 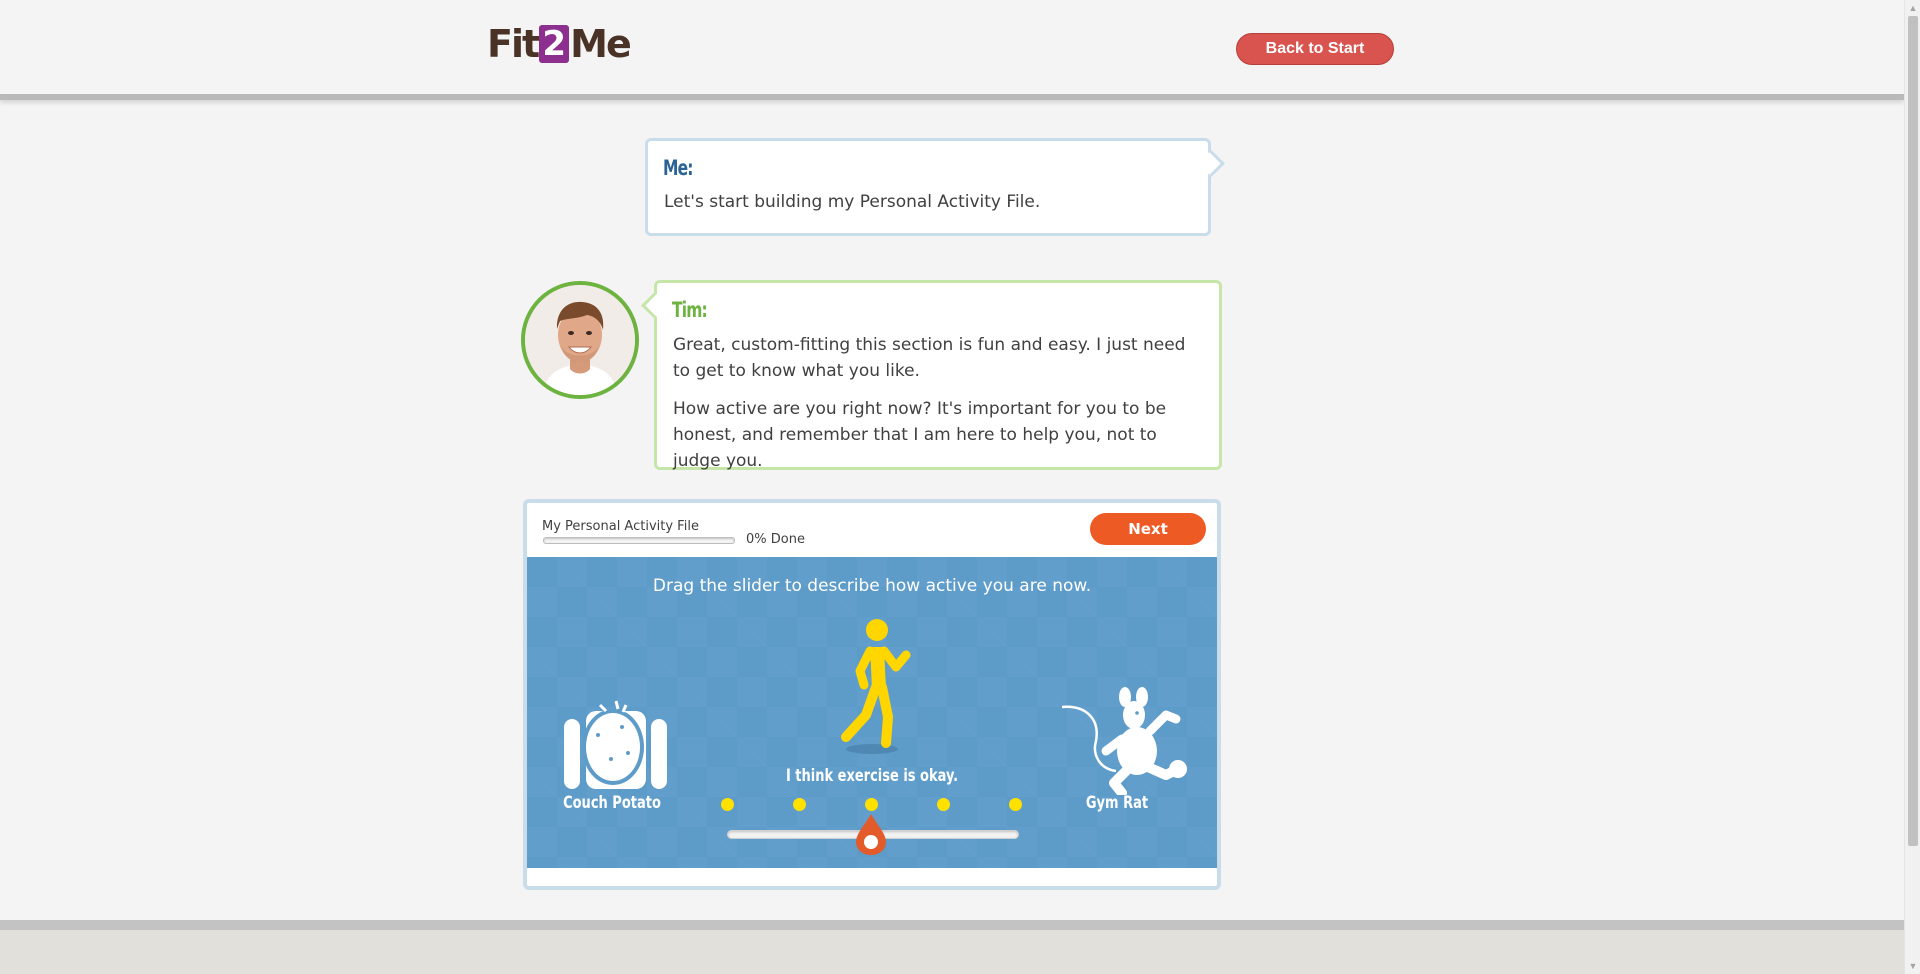 I want to click on page-footer, so click(x=952, y=952).